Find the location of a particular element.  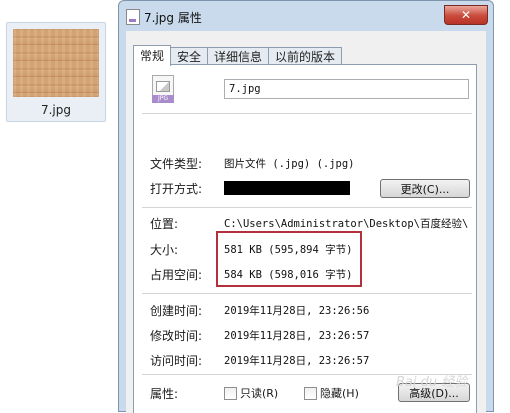

size-highlight-box is located at coordinates (289, 259).